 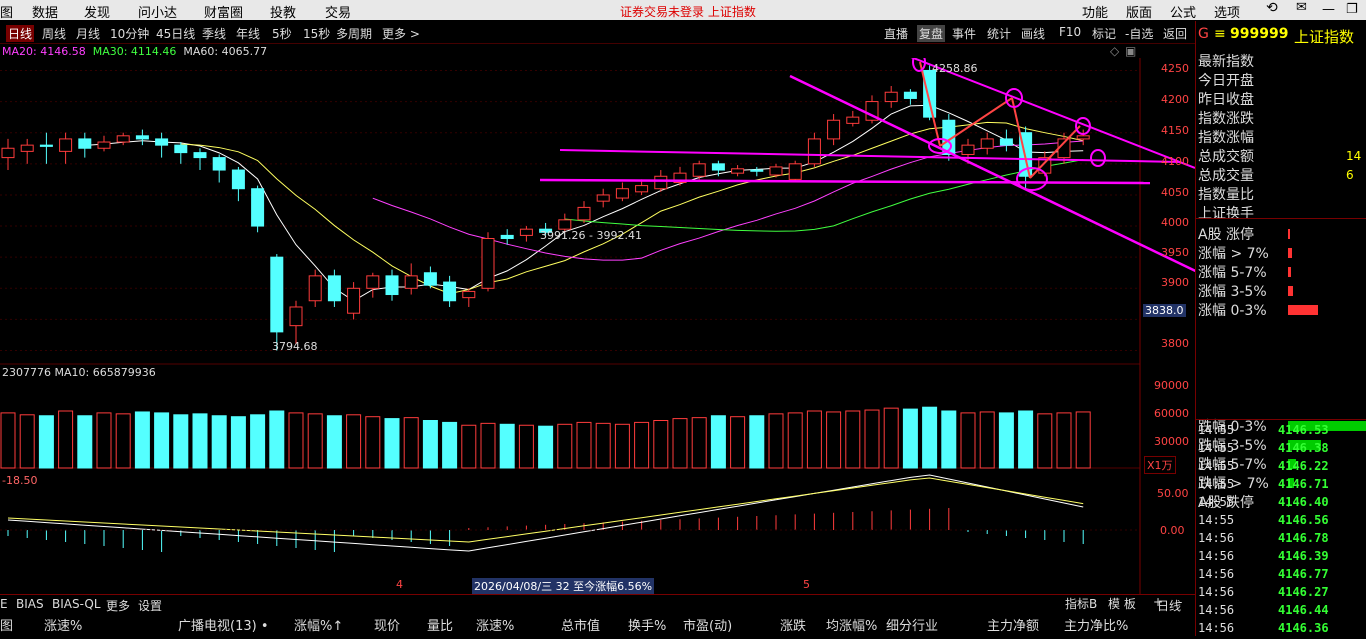 I want to click on col-turnover: 换手%, so click(x=647, y=624).